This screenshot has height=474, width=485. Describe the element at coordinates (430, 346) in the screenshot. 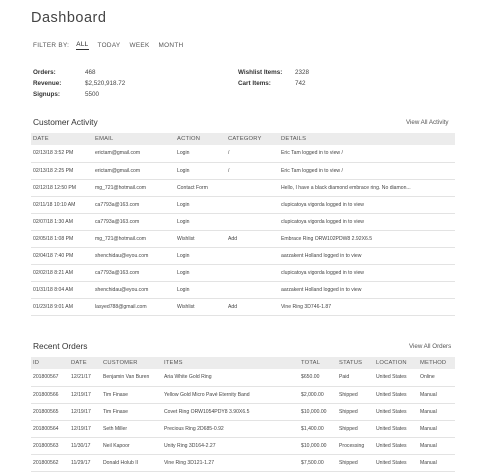

I see `view-all-orders-link: View All Orders` at that location.